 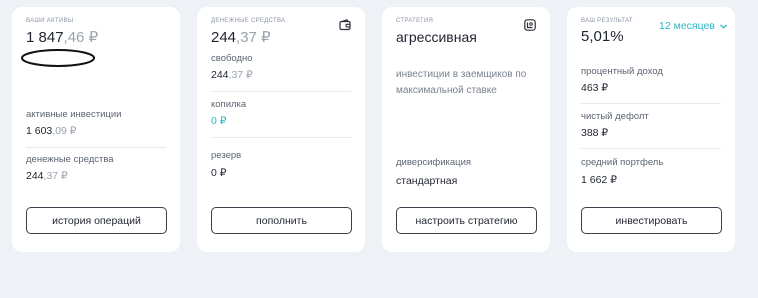 What do you see at coordinates (723, 26) in the screenshot?
I see `chevron-down-icon` at bounding box center [723, 26].